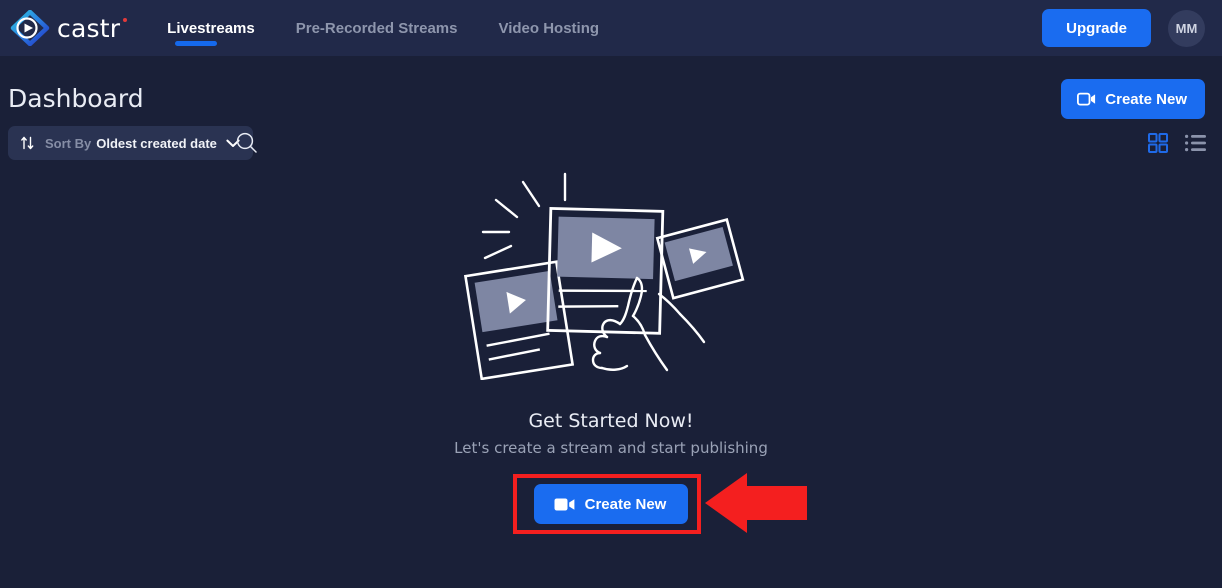  I want to click on sort-arrows-icon, so click(27, 143).